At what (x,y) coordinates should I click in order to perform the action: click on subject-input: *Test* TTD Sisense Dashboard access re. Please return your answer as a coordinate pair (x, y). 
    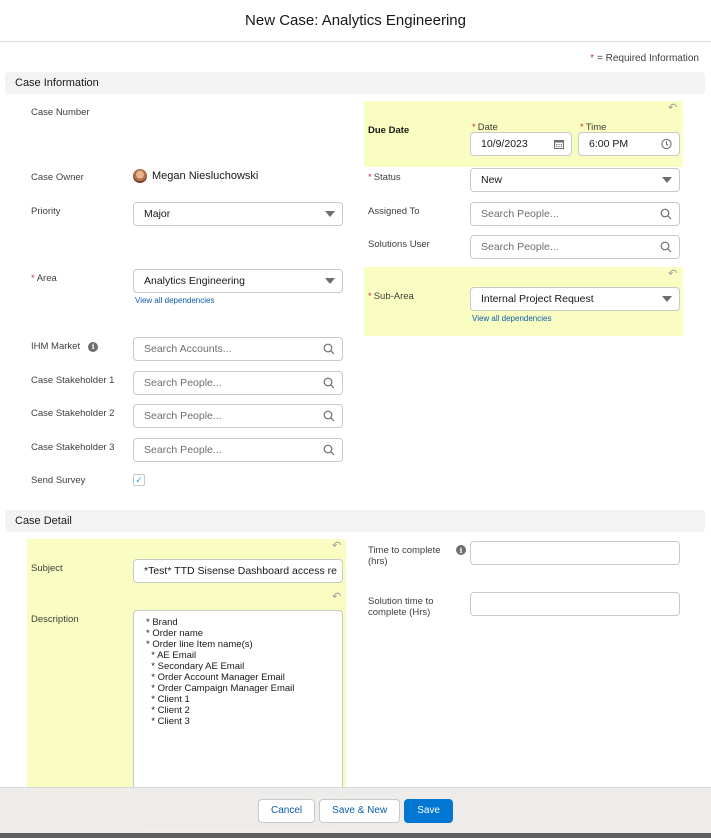
    Looking at the image, I should click on (238, 571).